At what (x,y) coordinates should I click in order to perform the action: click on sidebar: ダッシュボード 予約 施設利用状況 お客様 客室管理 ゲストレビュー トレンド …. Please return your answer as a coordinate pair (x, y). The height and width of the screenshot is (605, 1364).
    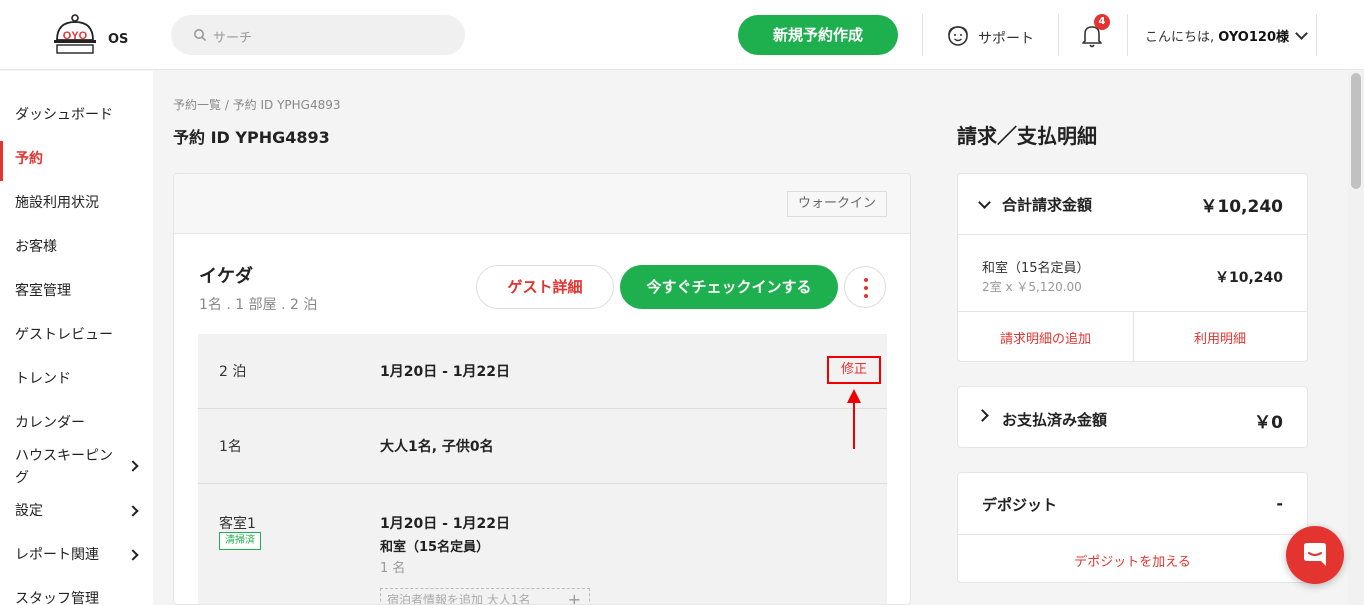
    Looking at the image, I should click on (76, 338).